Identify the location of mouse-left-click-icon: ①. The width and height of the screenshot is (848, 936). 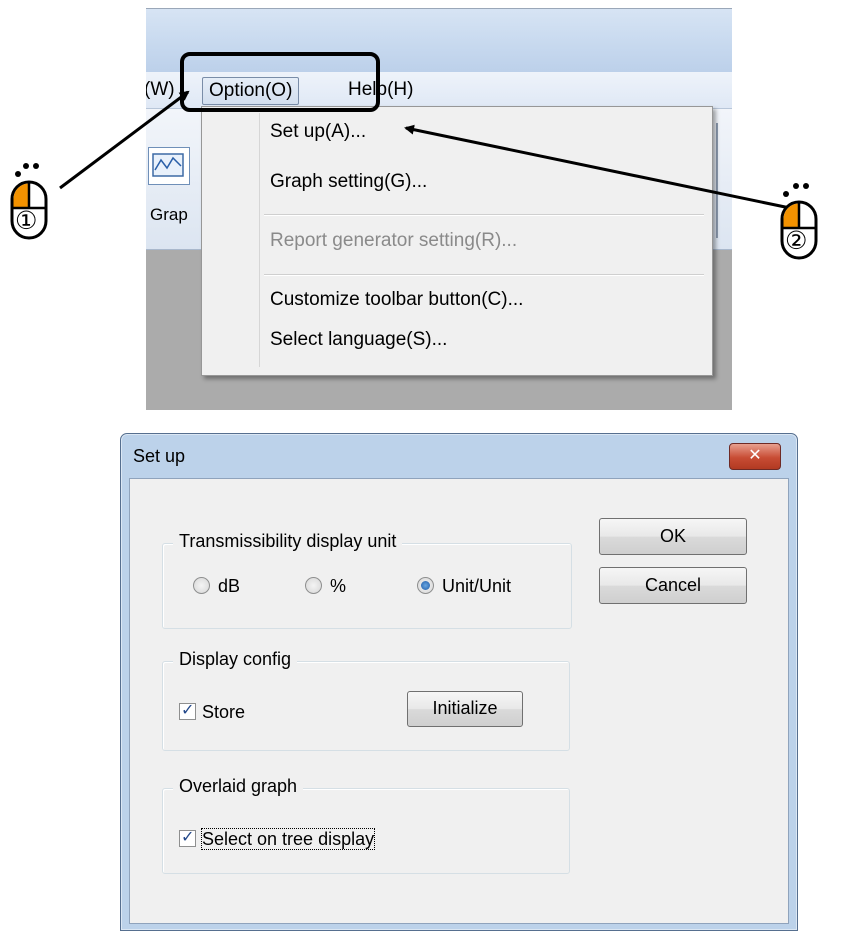
(30, 205).